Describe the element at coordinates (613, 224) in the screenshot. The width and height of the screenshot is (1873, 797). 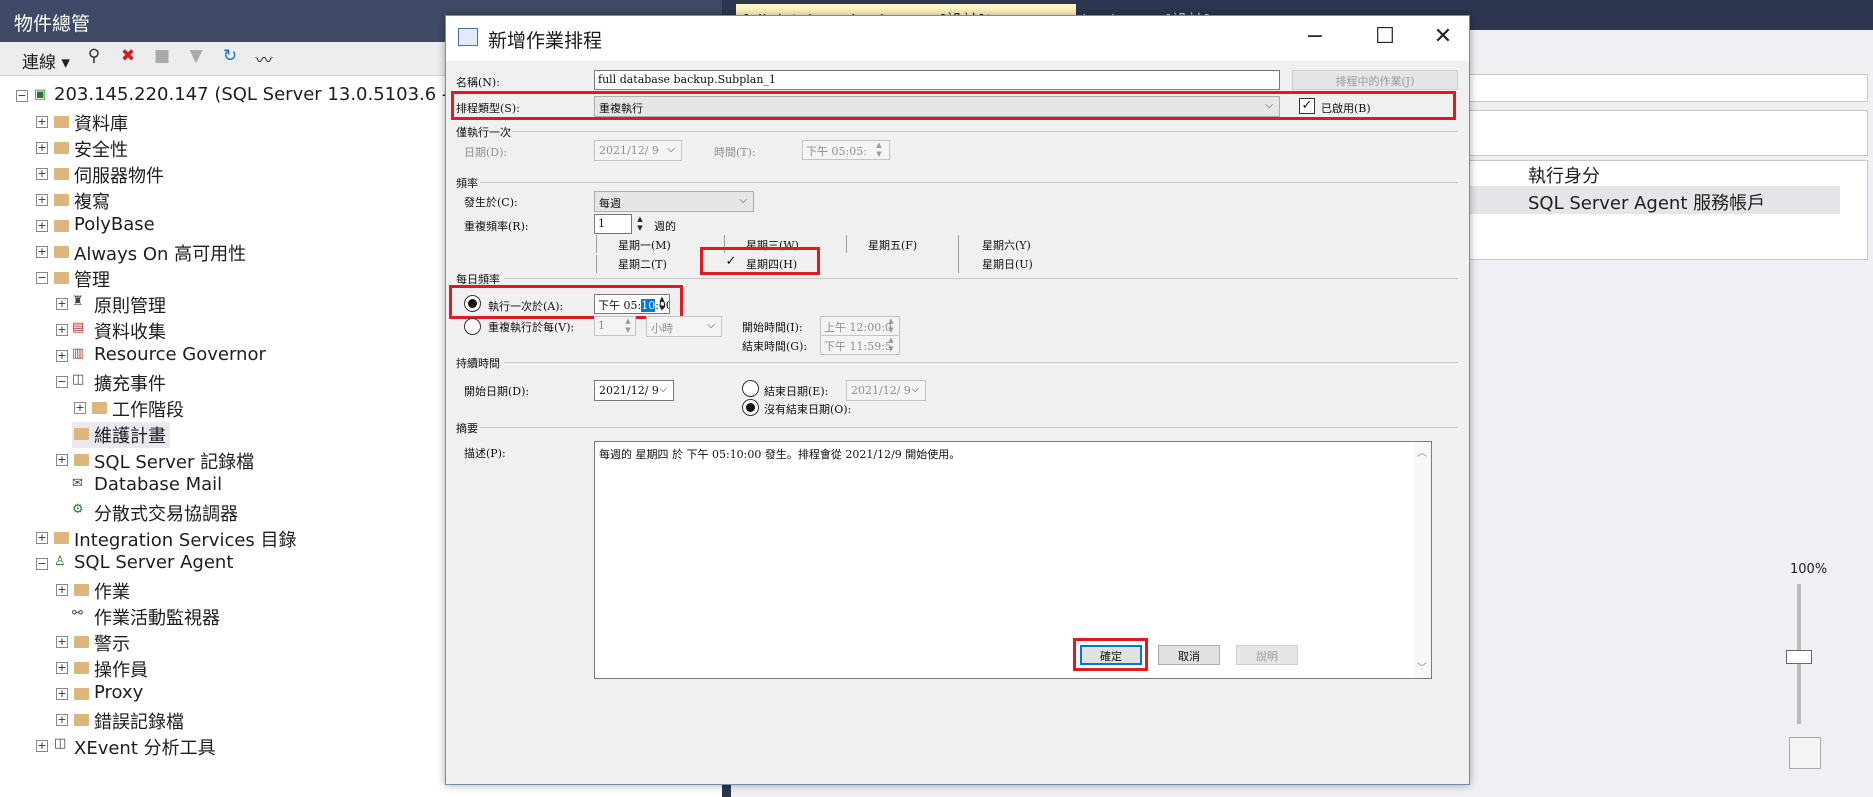
I see `recurs-input: 1` at that location.